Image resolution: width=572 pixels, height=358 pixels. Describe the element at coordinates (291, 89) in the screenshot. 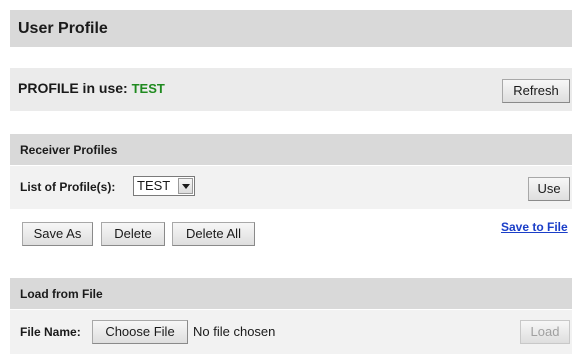

I see `profile-status-bar: PROFILE in use: TEST Refresh` at that location.